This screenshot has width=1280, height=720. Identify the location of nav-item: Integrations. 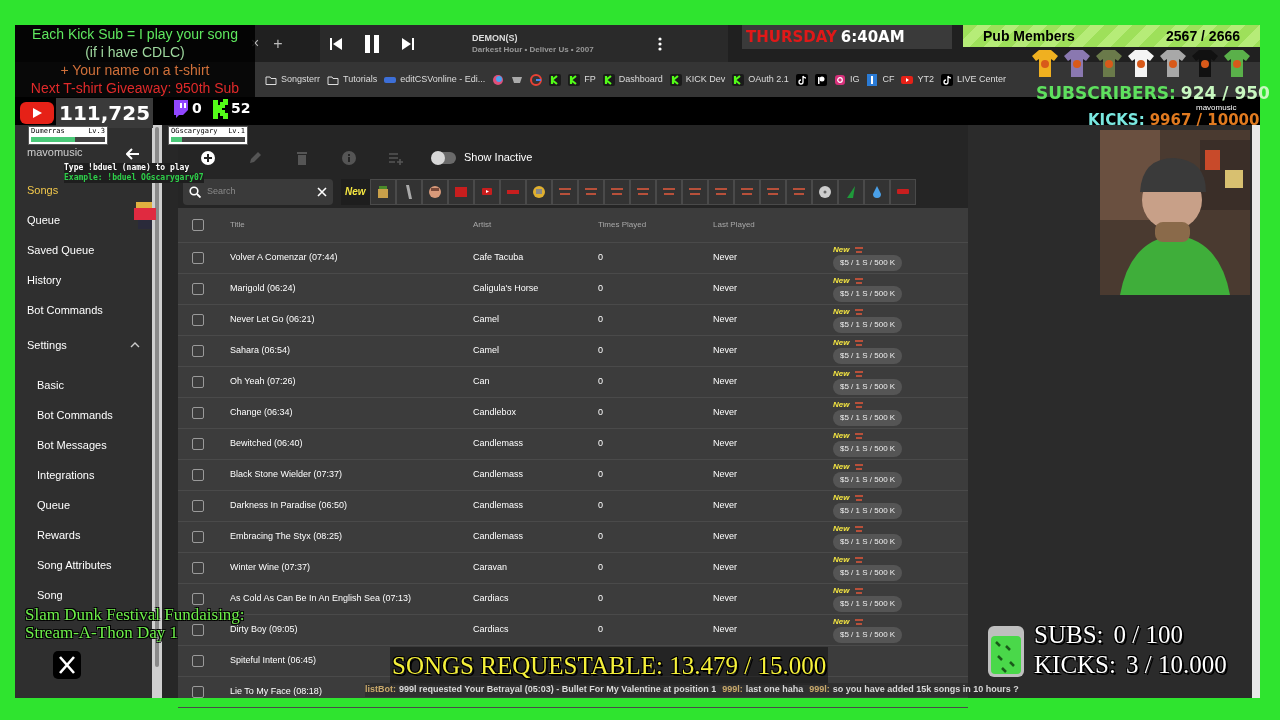
(66, 475).